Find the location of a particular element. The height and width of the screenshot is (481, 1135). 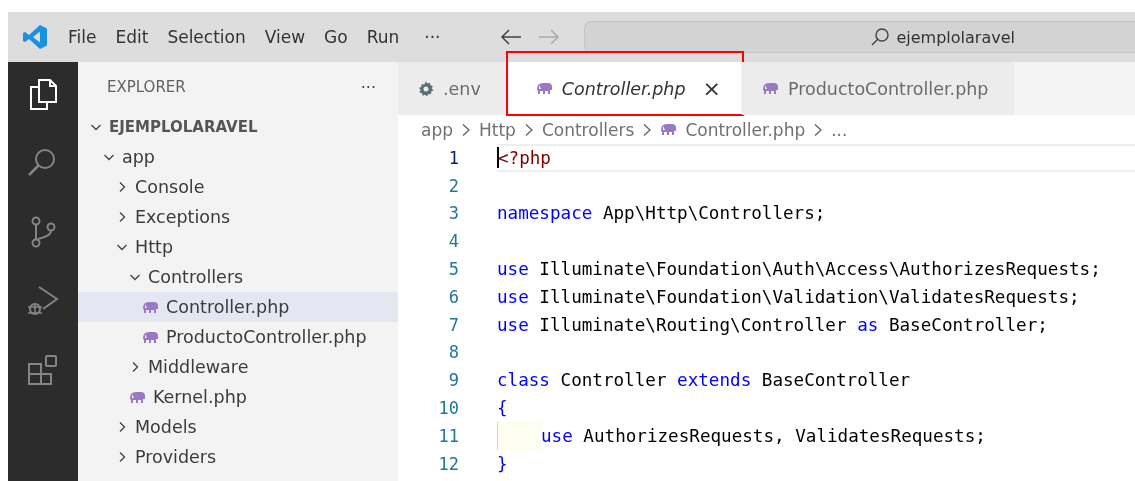

editor-tab: ProductoController.php is located at coordinates (878, 88).